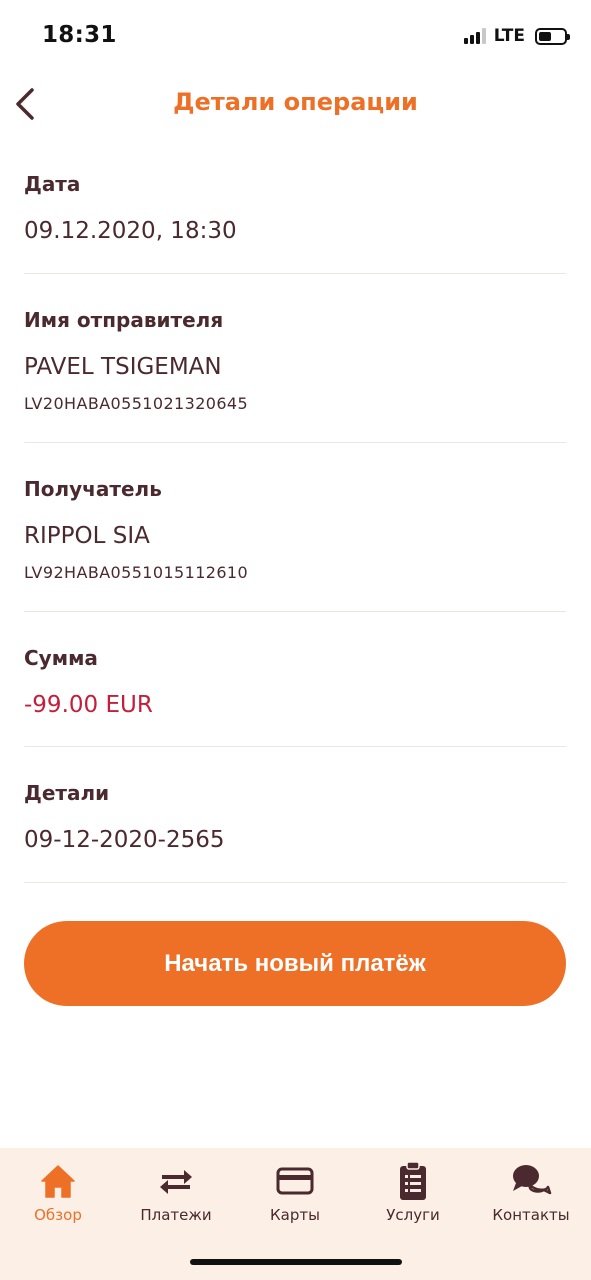  Describe the element at coordinates (176, 1215) in the screenshot. I see `tab-payments-label: Платежи` at that location.